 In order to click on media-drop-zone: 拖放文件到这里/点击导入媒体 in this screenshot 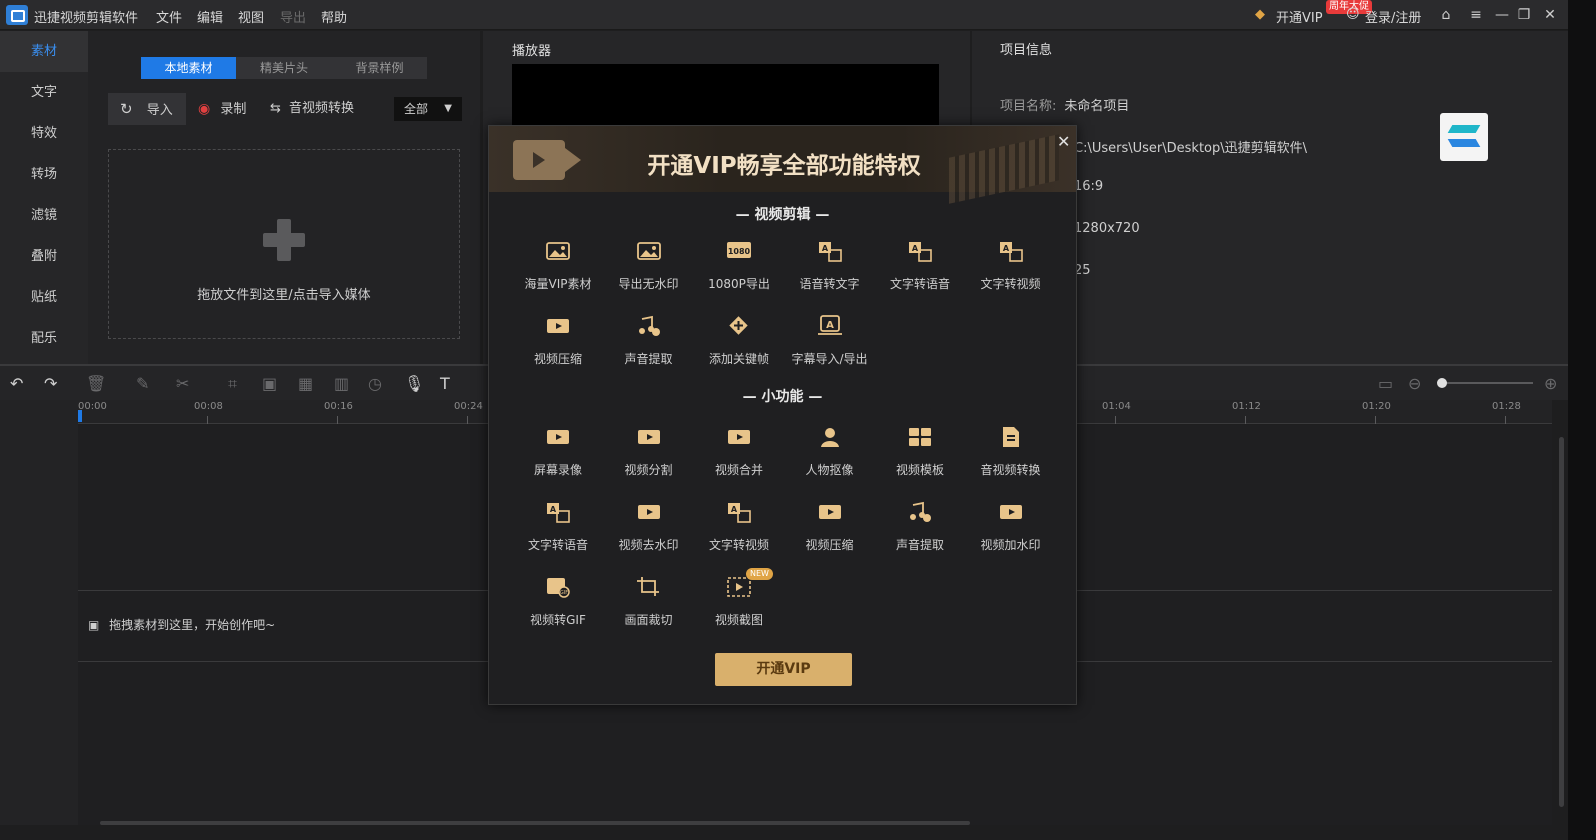, I will do `click(284, 244)`.